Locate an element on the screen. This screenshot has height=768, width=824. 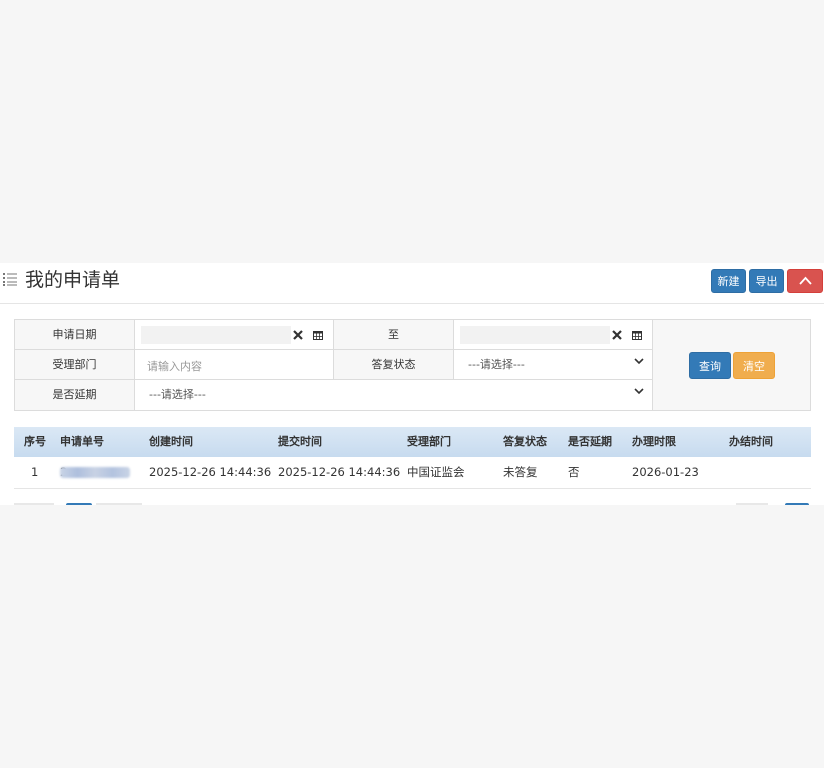
reply-status: 未答复 is located at coordinates (520, 472).